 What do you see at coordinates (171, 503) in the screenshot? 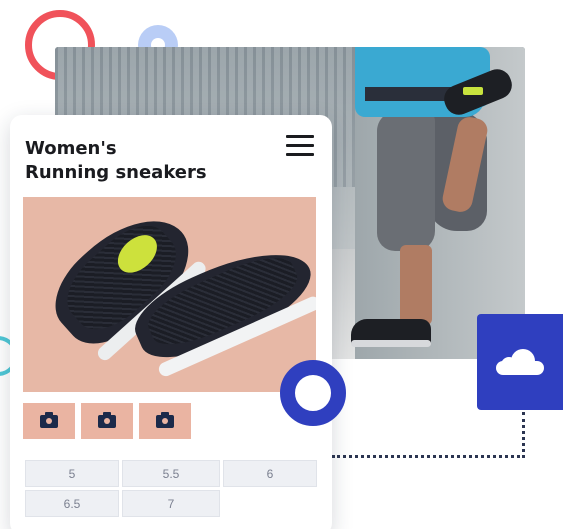
I see `size-option: 7` at bounding box center [171, 503].